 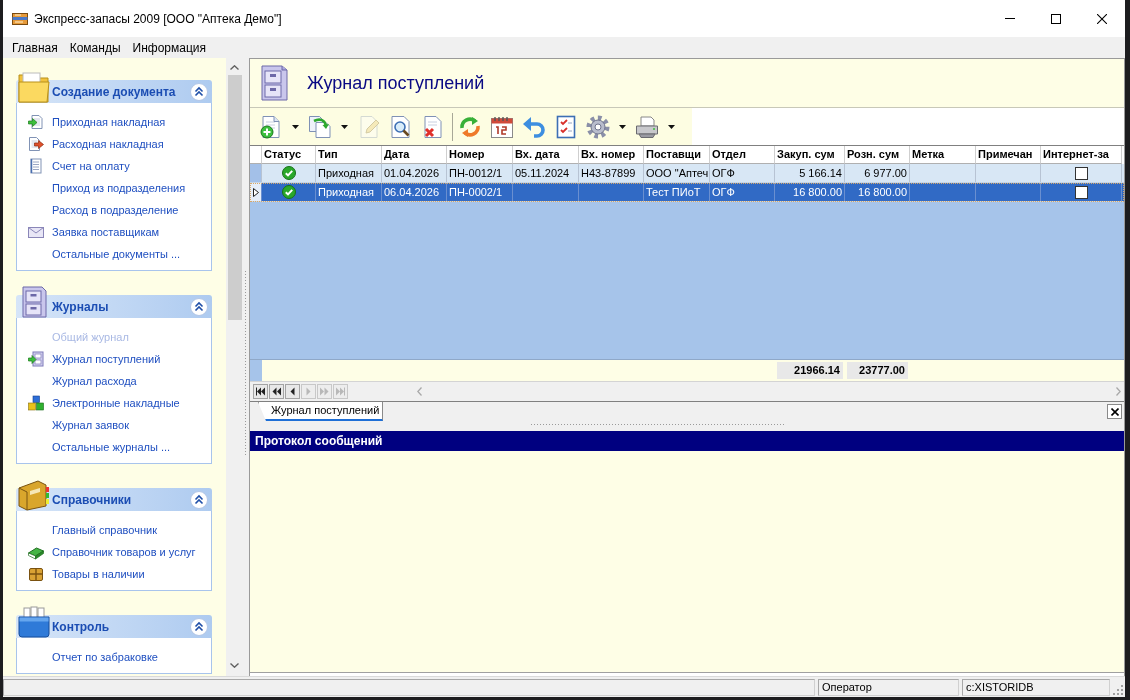 I want to click on menu-item: Информация, so click(x=169, y=47).